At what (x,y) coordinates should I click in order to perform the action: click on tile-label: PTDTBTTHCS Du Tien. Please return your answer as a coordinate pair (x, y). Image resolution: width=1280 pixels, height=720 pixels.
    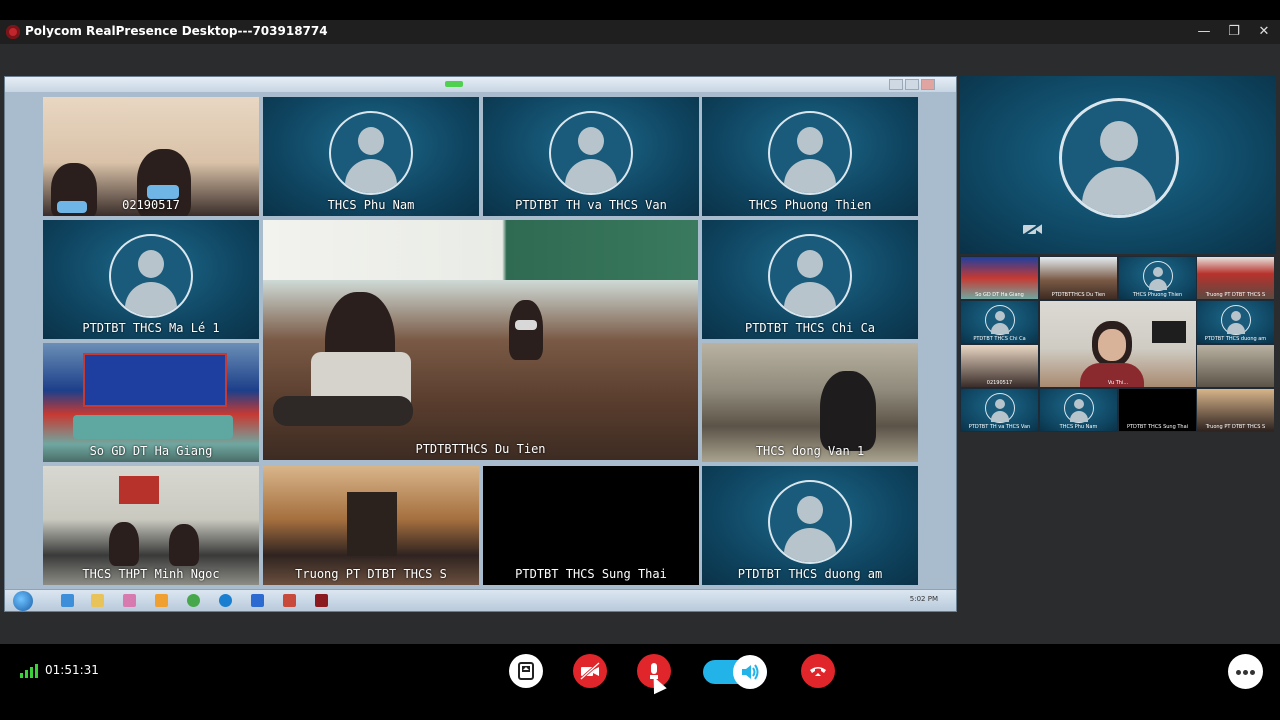
    Looking at the image, I should click on (480, 449).